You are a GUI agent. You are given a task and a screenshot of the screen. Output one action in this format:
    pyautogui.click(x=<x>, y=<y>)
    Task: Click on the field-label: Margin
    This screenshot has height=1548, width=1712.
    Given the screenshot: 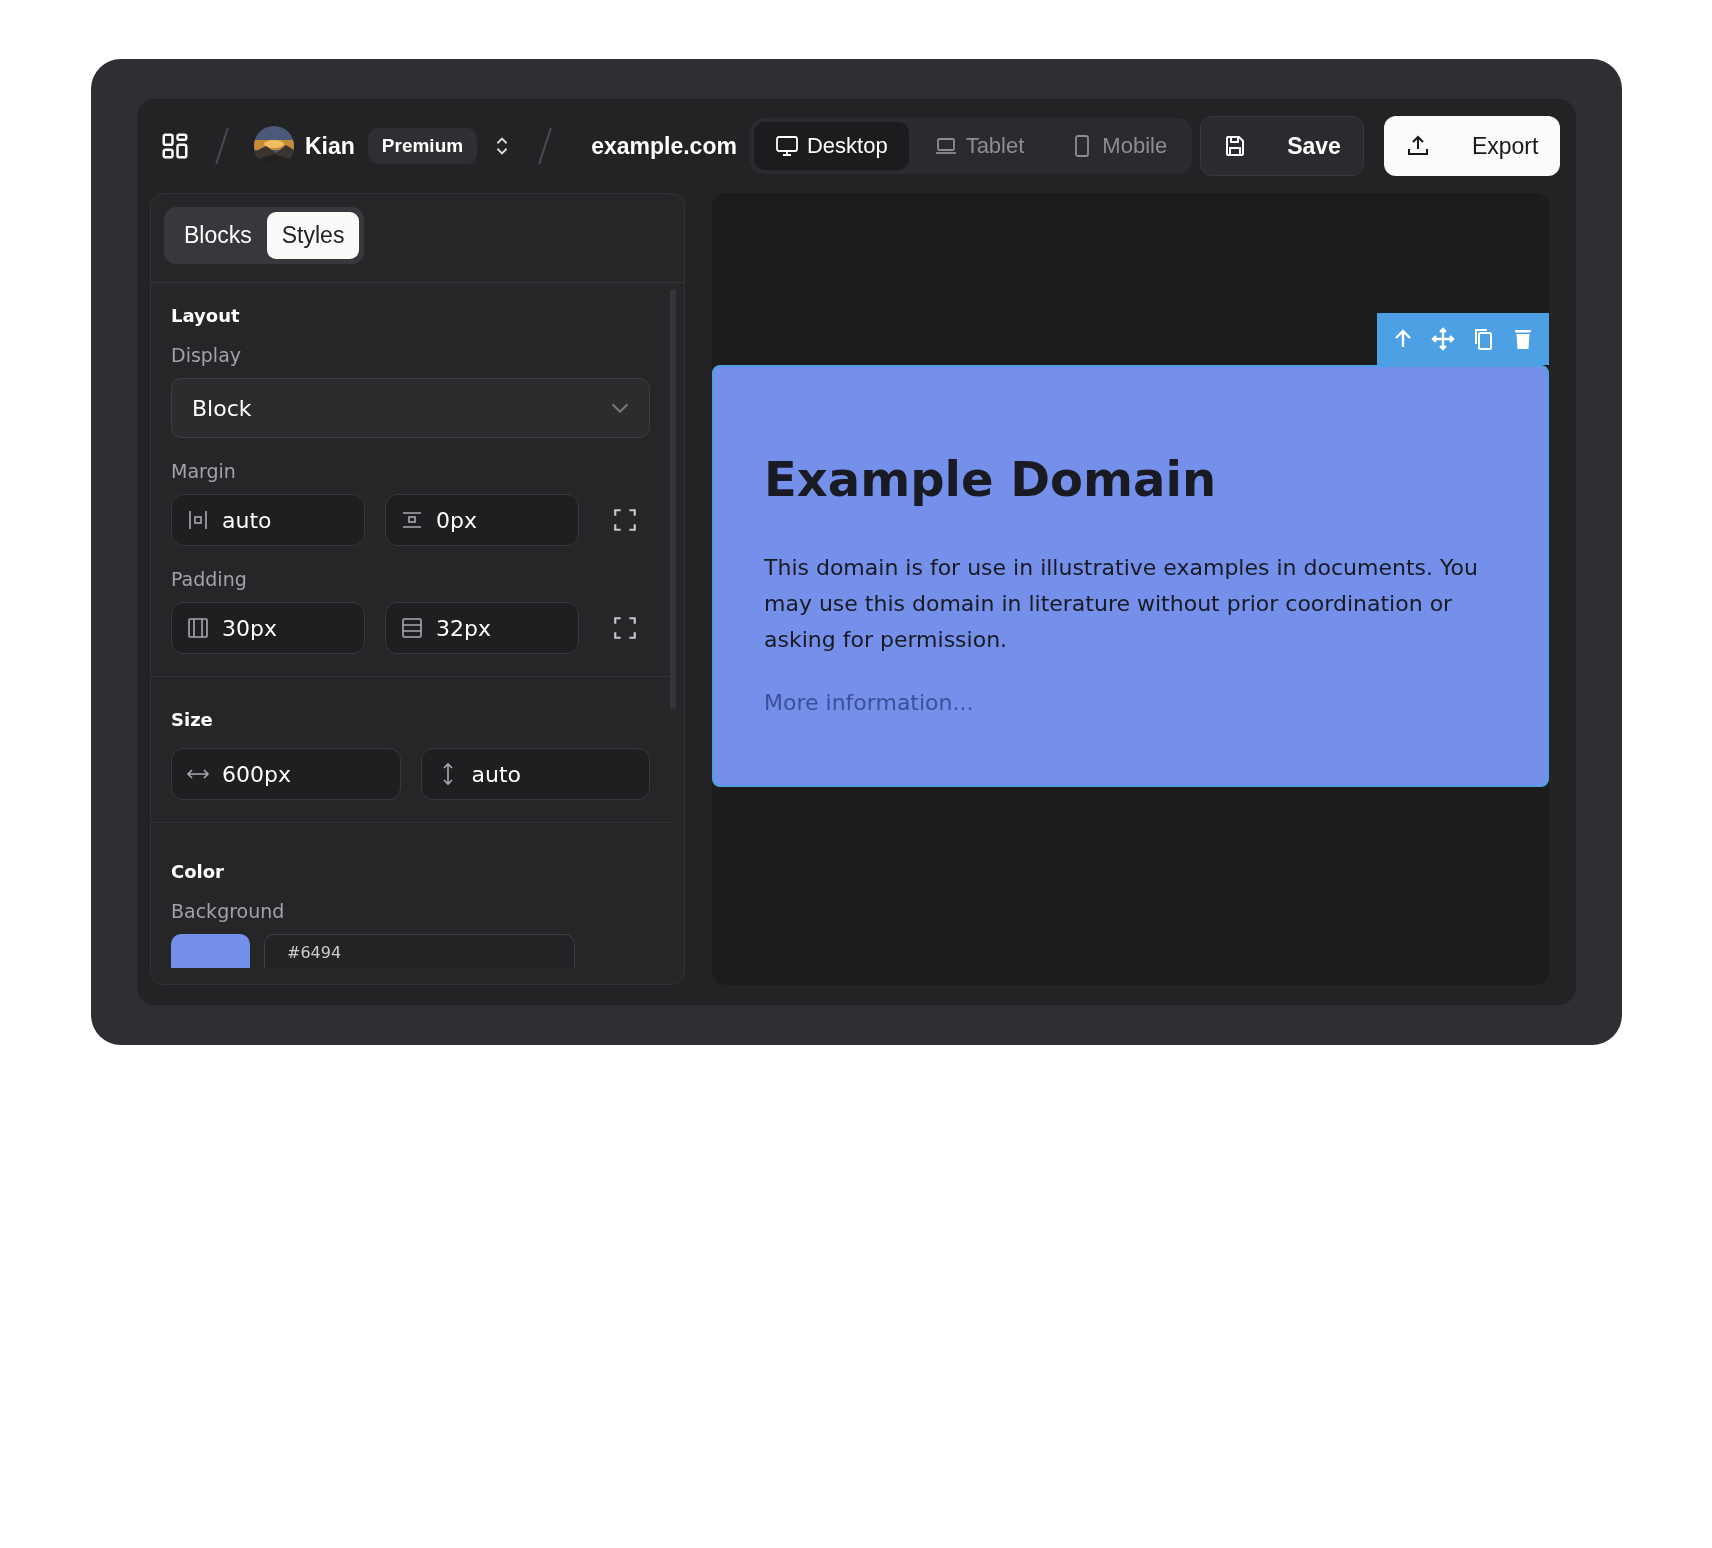 What is the action you would take?
    pyautogui.click(x=204, y=471)
    